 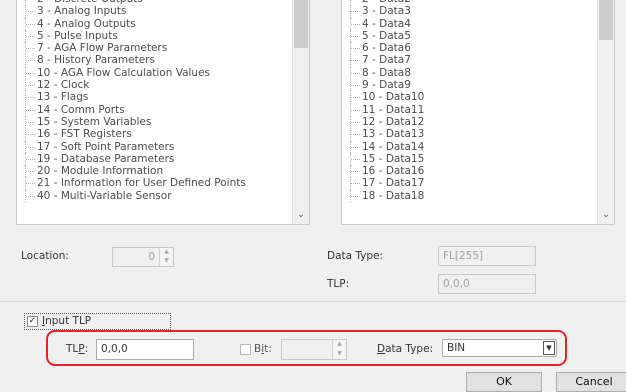 What do you see at coordinates (383, 147) in the screenshot?
I see `tree-item: 14 - Data14` at bounding box center [383, 147].